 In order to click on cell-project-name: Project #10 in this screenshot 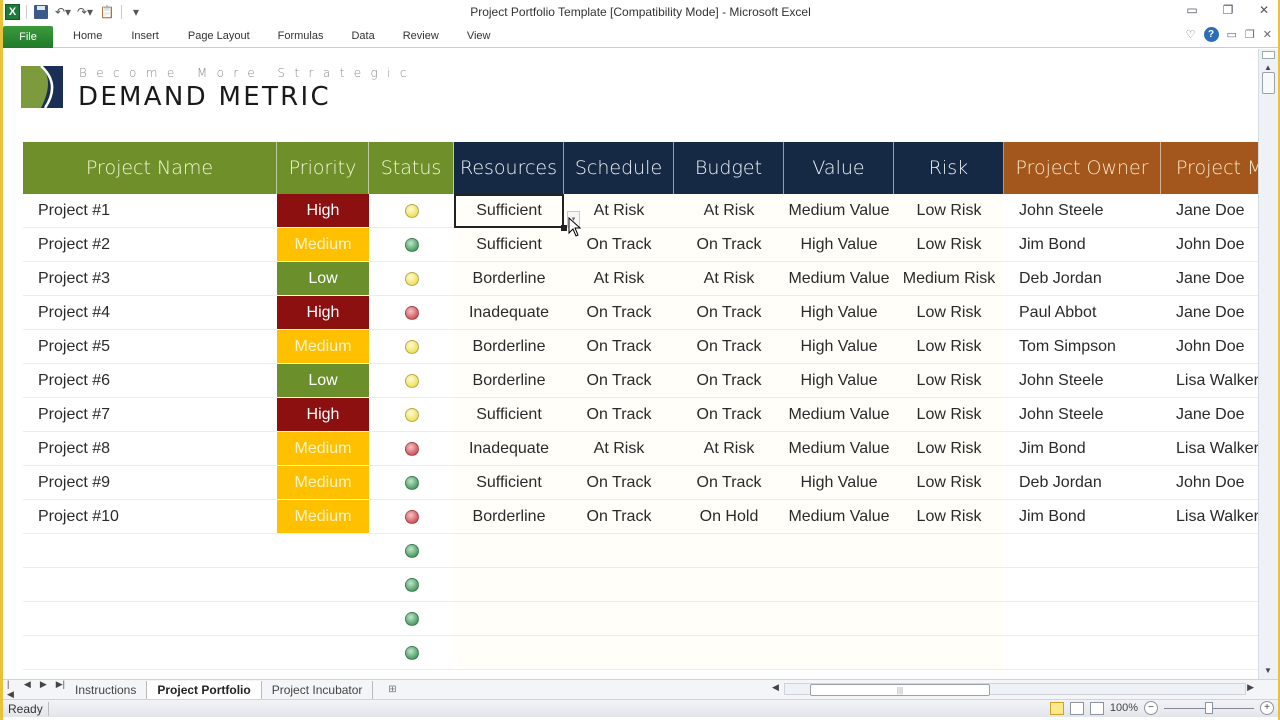, I will do `click(150, 517)`.